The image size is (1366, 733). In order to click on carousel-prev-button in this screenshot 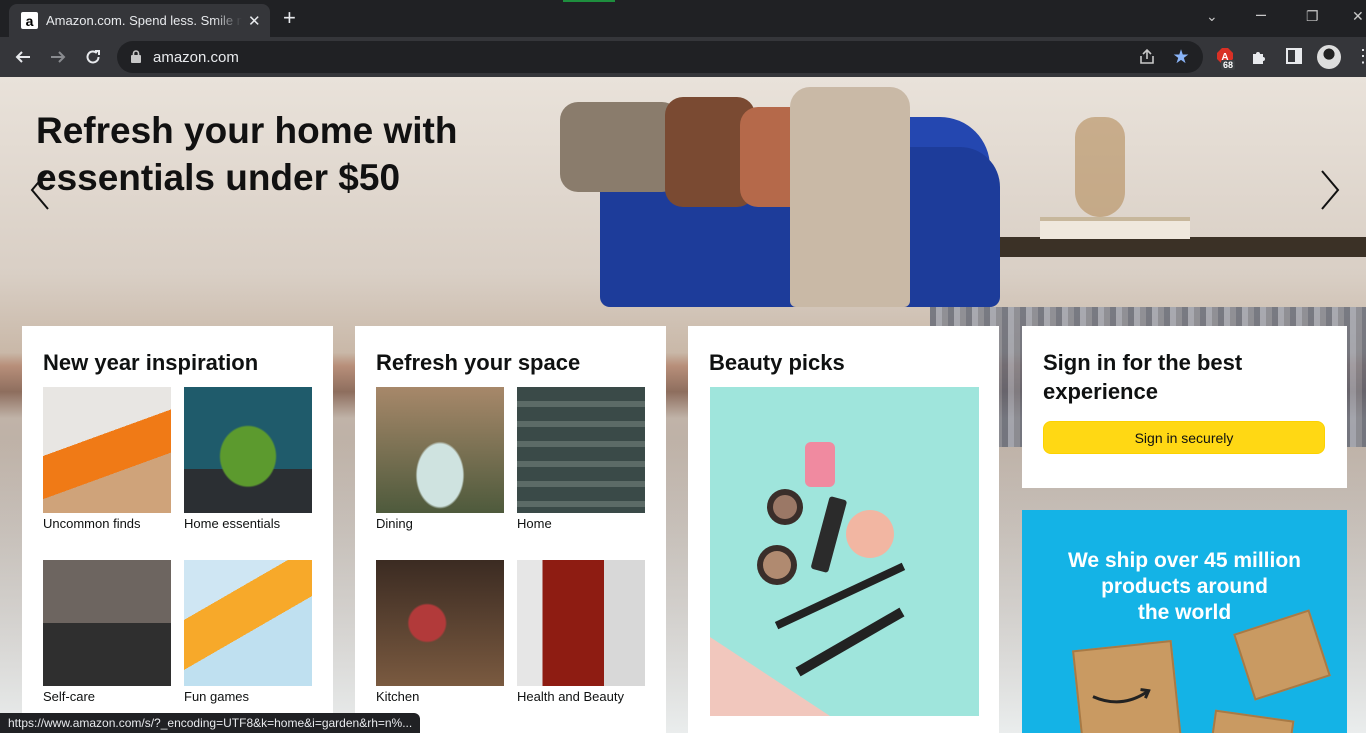, I will do `click(42, 190)`.